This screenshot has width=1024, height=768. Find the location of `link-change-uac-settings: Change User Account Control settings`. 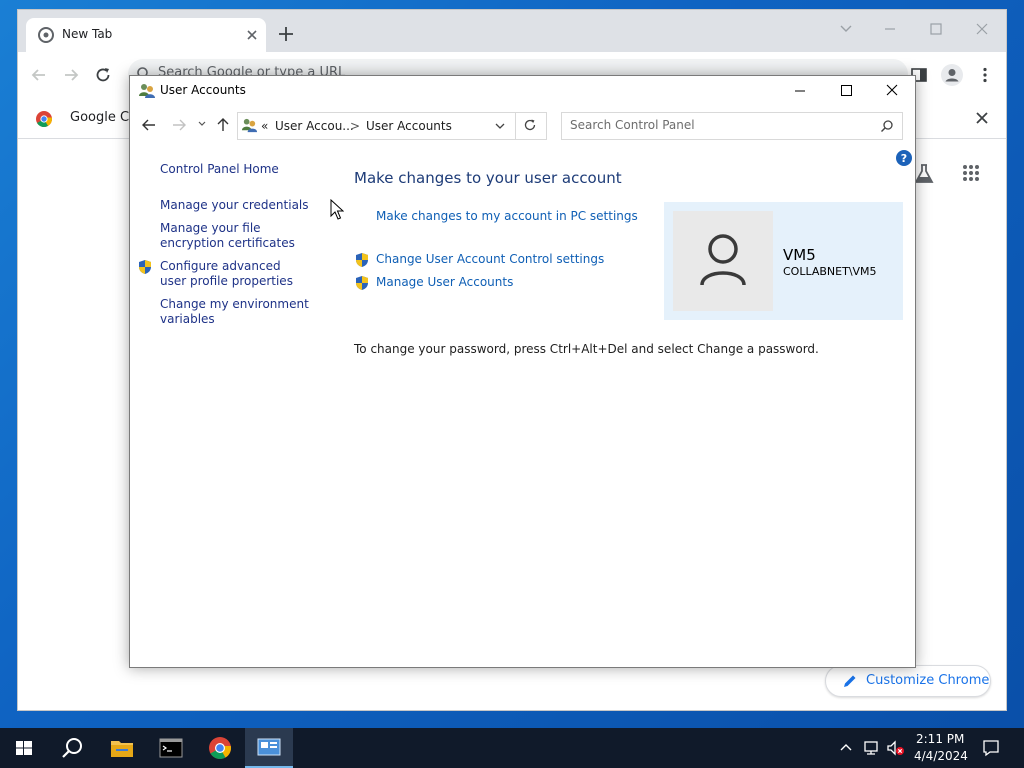

link-change-uac-settings: Change User Account Control settings is located at coordinates (490, 259).